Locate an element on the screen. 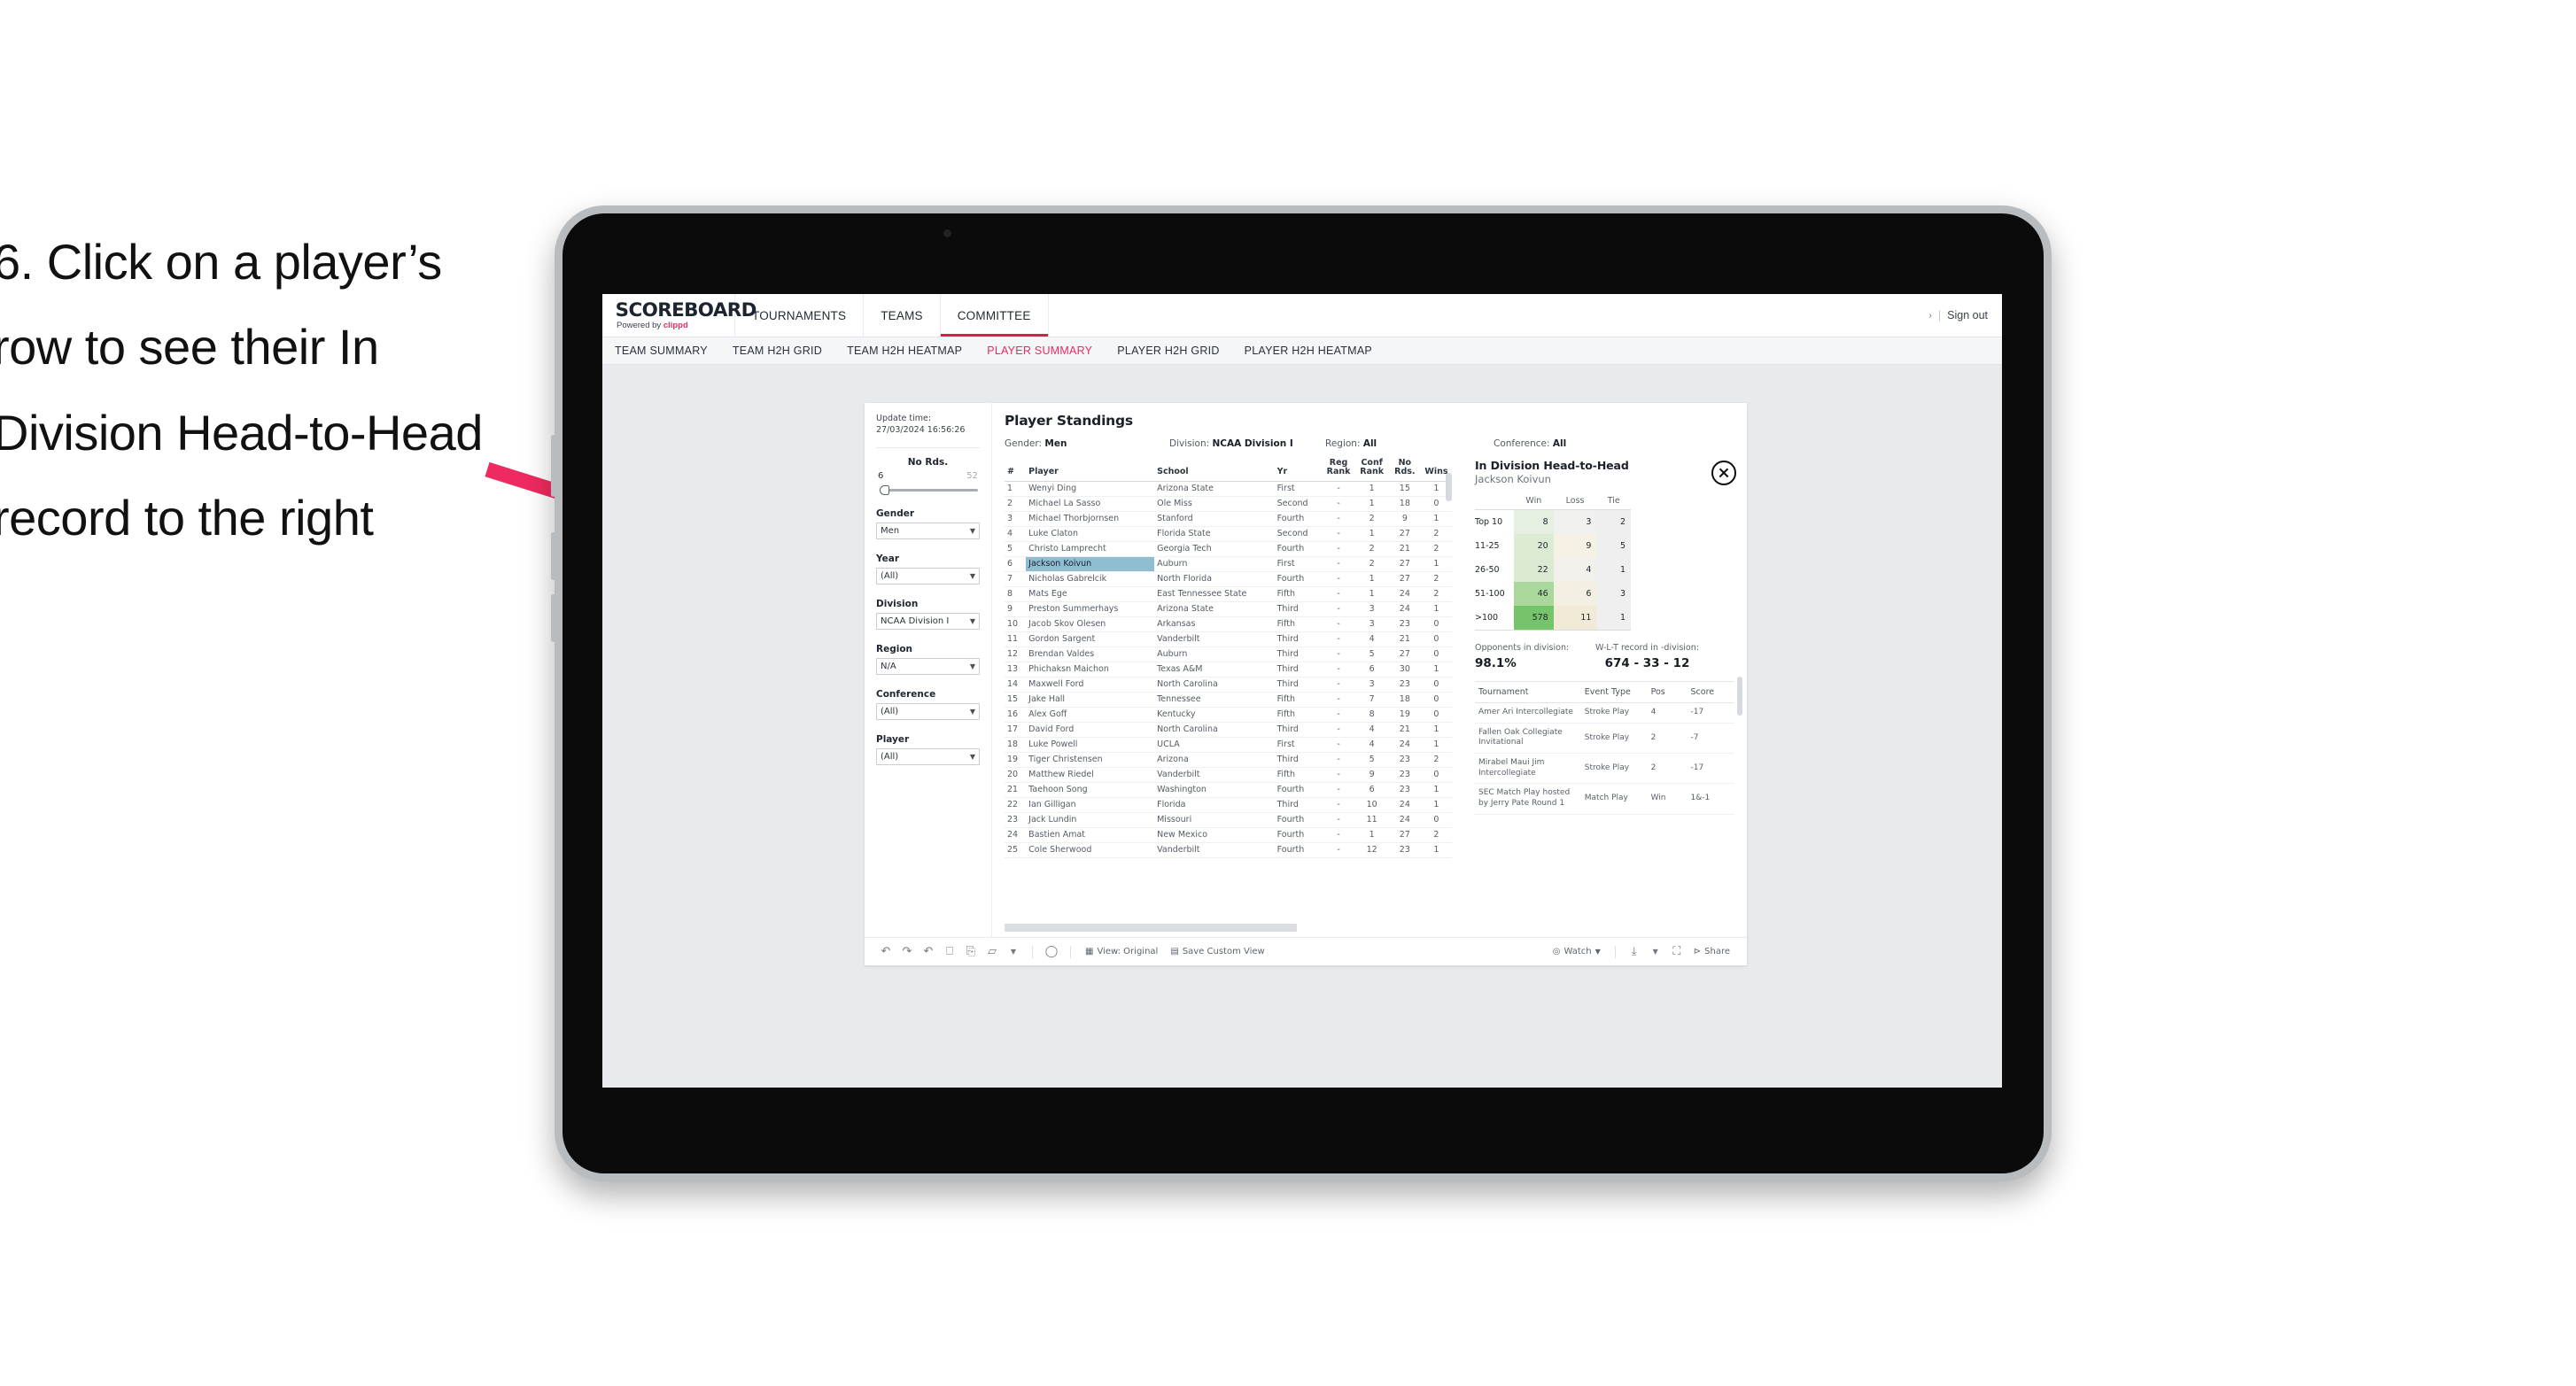 This screenshot has width=2576, height=1386. player-cell: Christo Lamprecht is located at coordinates (1090, 549).